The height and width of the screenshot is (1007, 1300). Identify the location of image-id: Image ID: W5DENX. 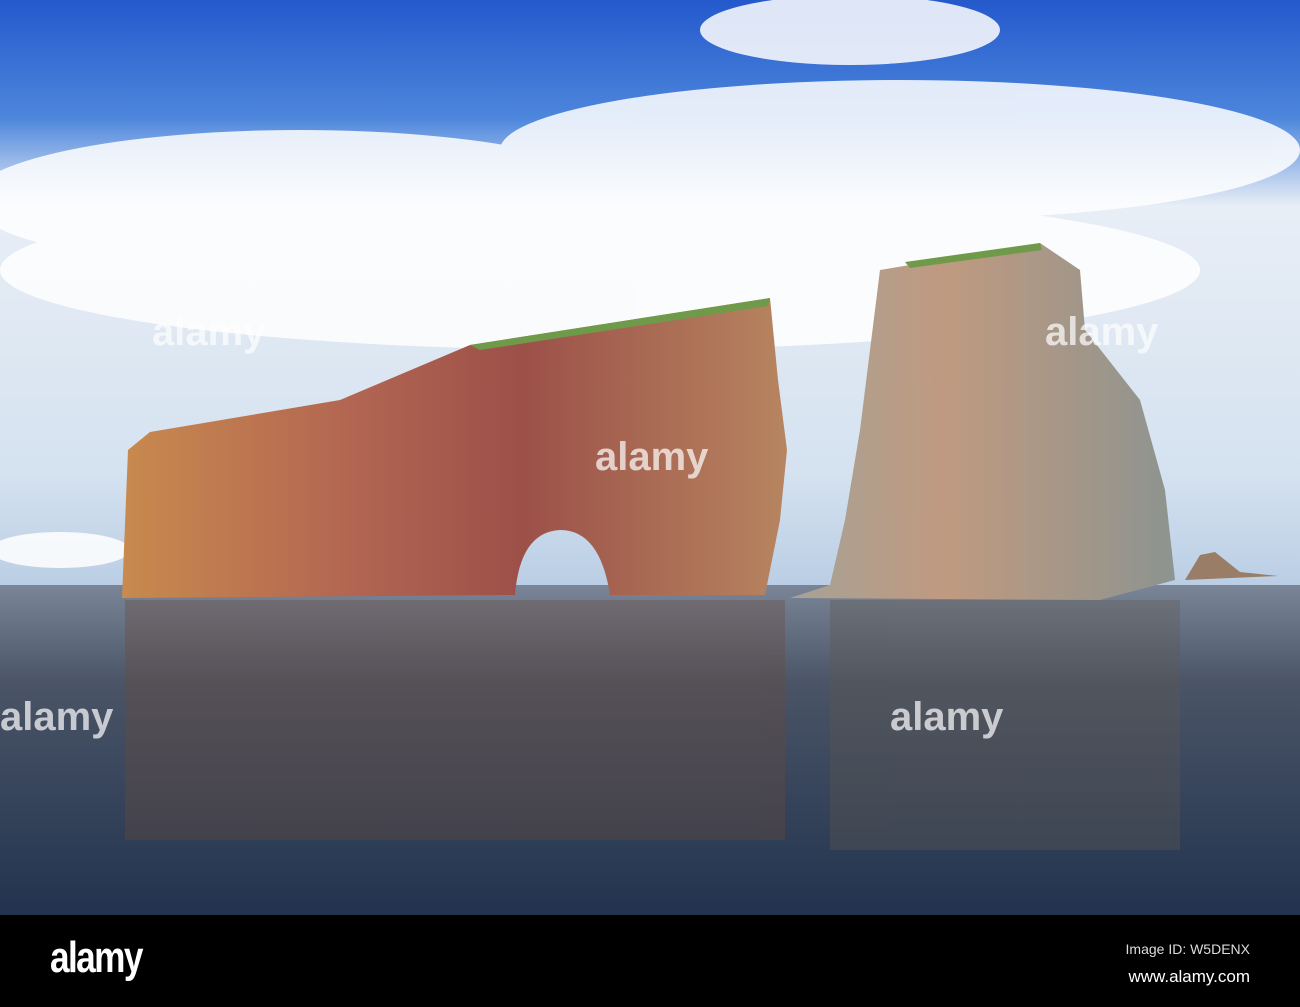
(1187, 949).